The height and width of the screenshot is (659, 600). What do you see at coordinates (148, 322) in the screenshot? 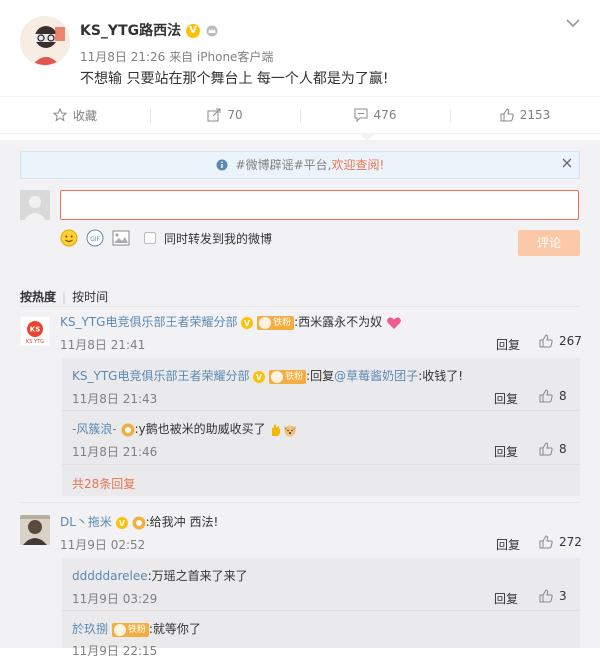
I see `commenter-name: KS_YTG电竞俱乐部王者荣耀分部` at bounding box center [148, 322].